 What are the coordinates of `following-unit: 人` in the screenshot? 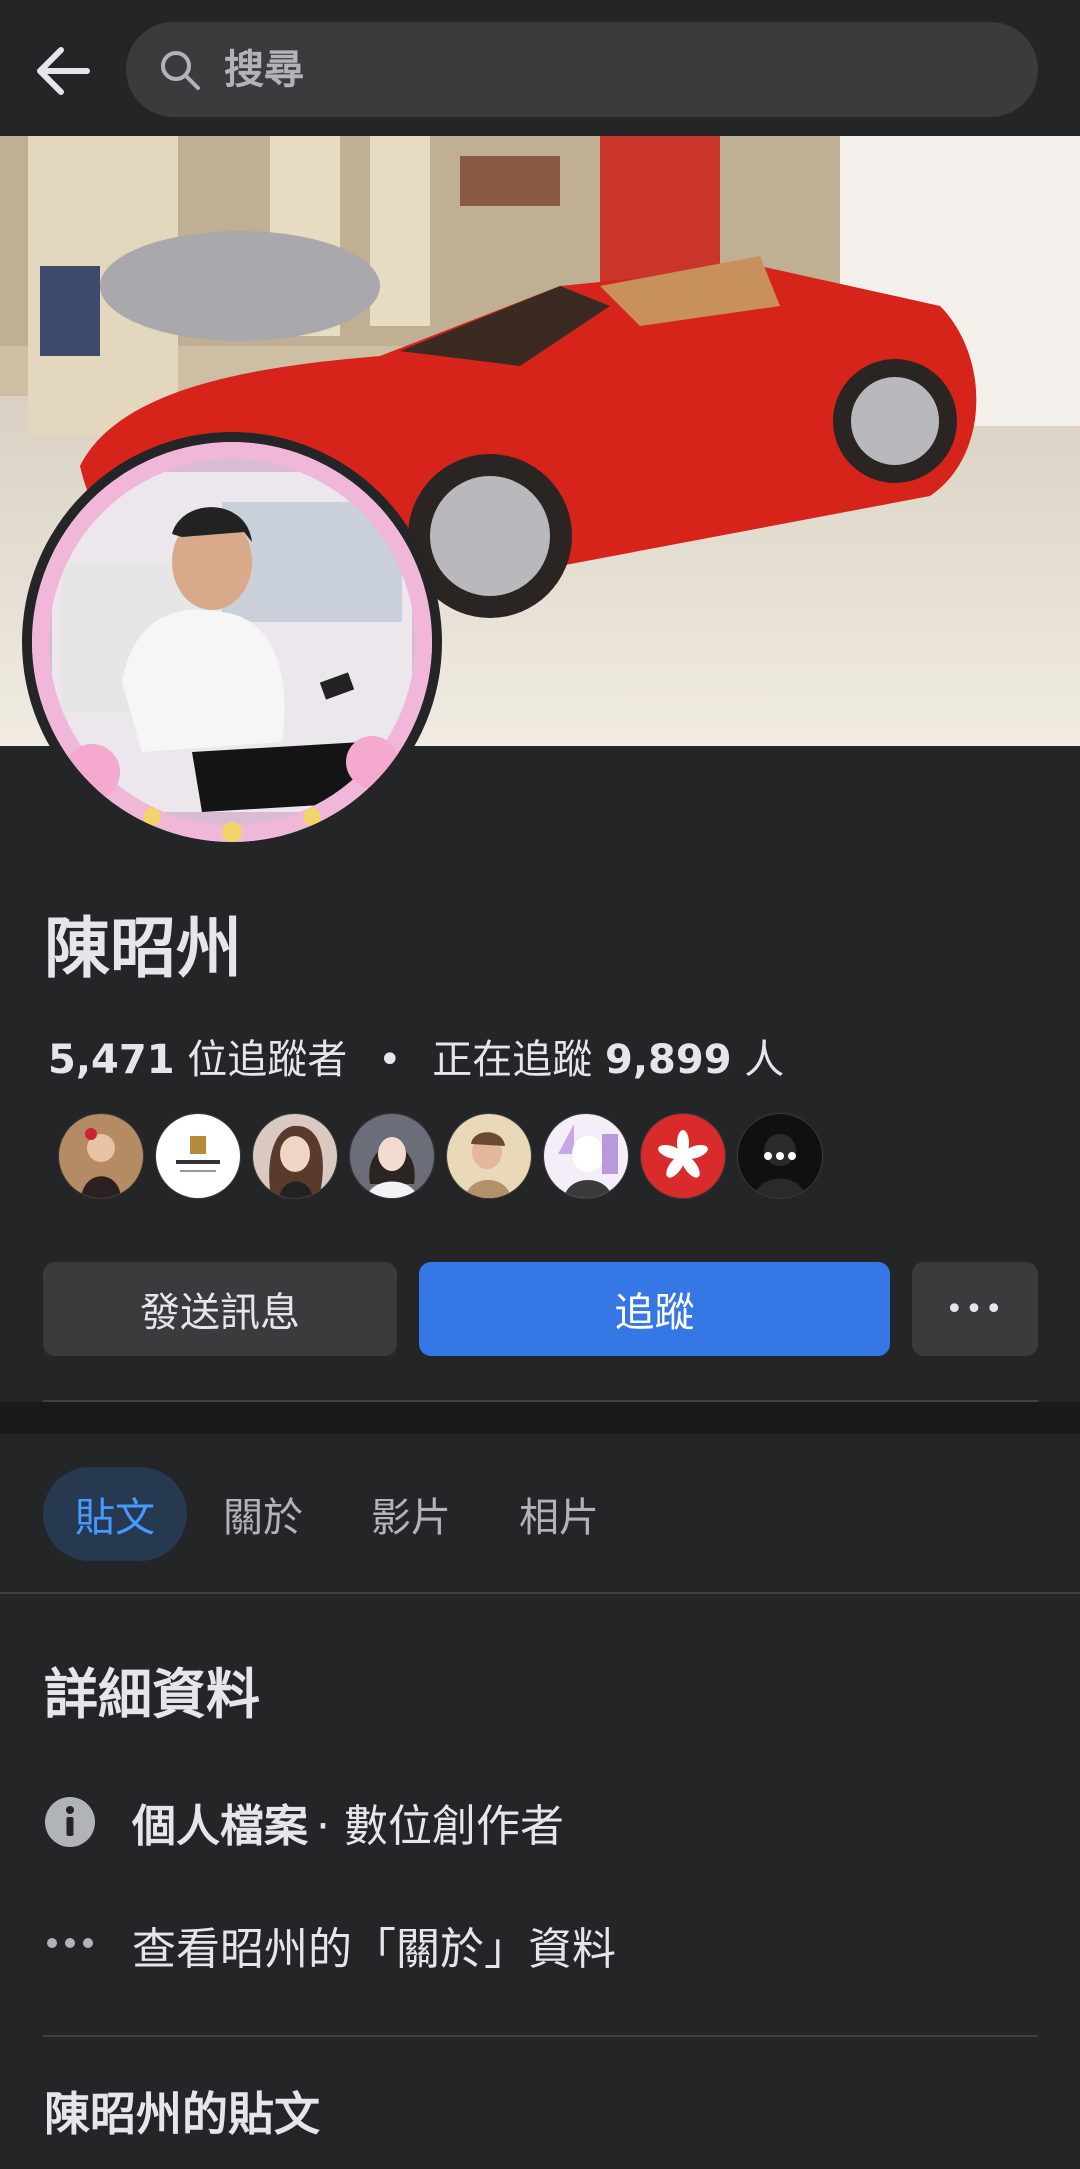 It's located at (764, 1060).